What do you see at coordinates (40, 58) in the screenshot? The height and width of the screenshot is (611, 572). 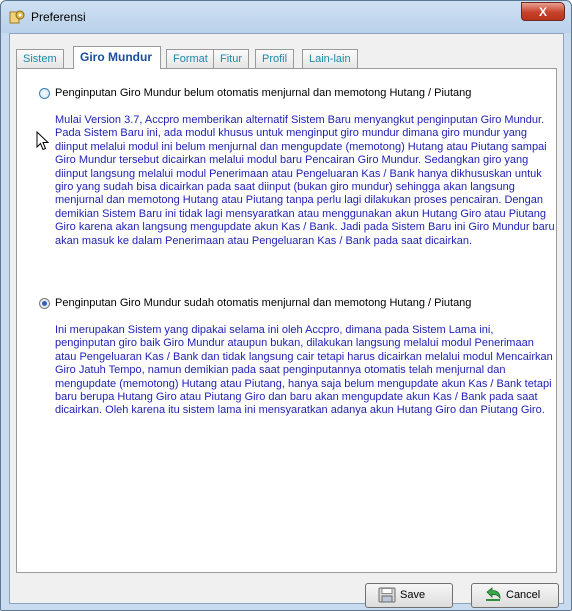 I see `tab-sistem: Sistem` at bounding box center [40, 58].